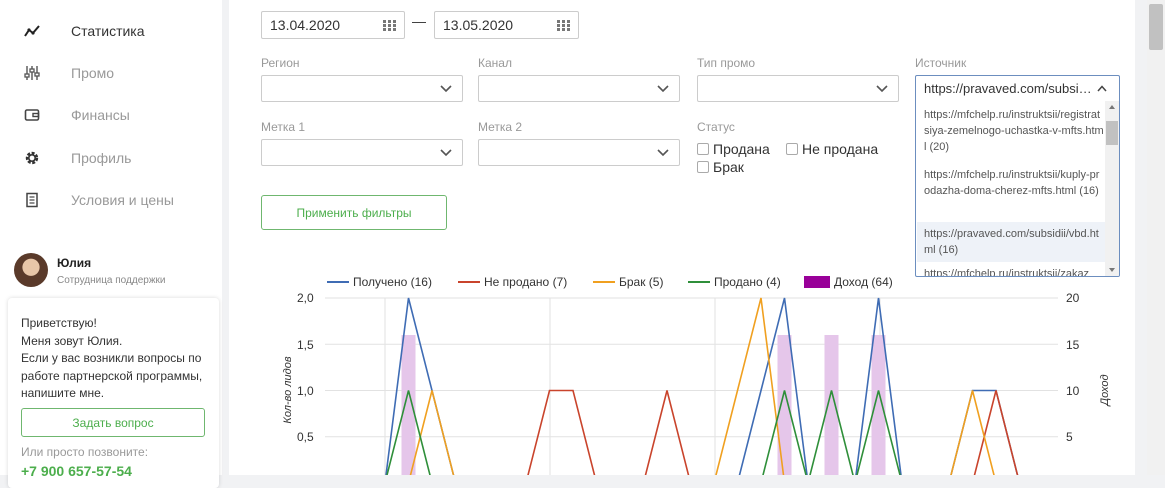 The width and height of the screenshot is (1165, 488). Describe the element at coordinates (1156, 237) in the screenshot. I see `page-scrollbar` at that location.